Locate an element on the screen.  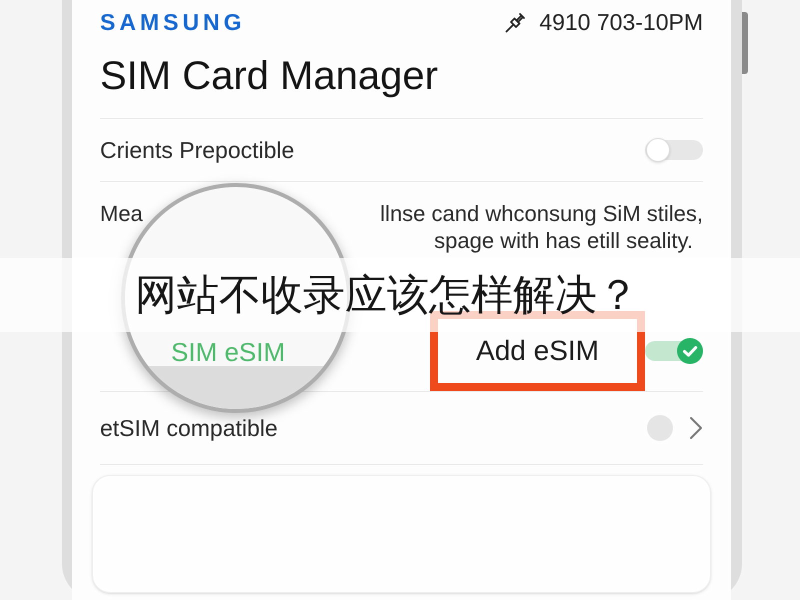
magnified-label: SIM eSIM is located at coordinates (228, 352).